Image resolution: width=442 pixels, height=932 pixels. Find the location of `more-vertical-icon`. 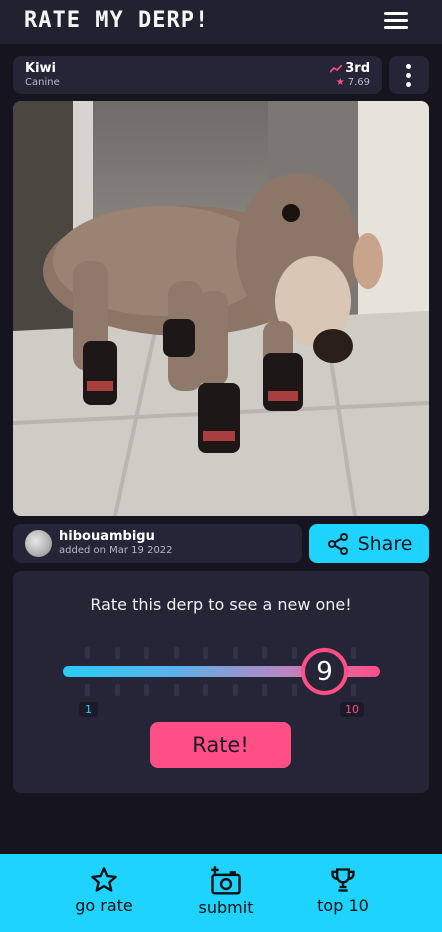

more-vertical-icon is located at coordinates (408, 66).